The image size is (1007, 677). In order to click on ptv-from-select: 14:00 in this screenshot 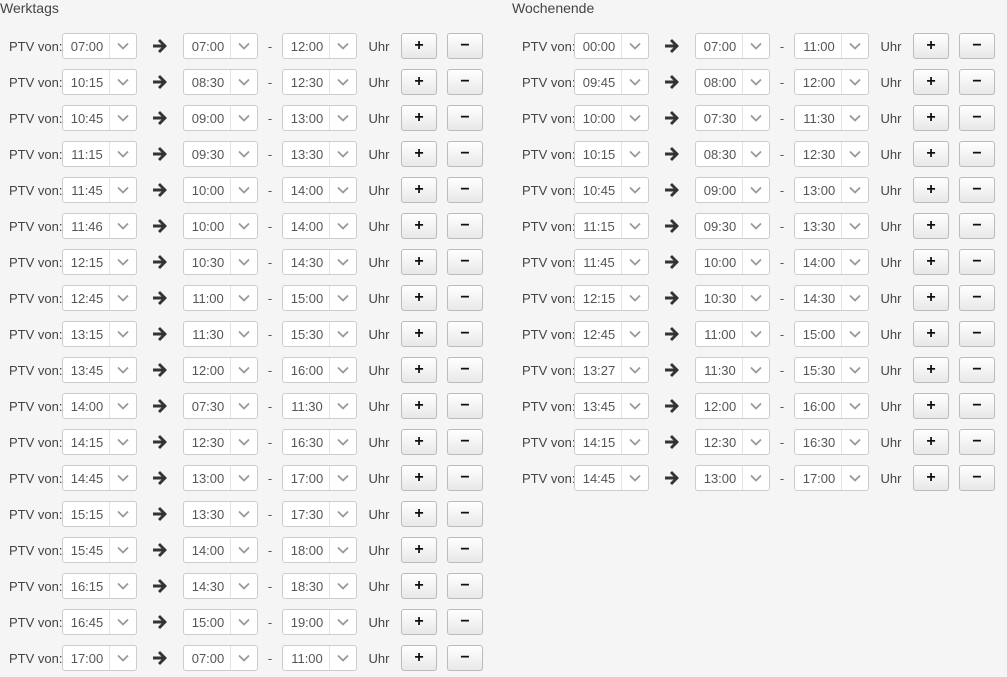, I will do `click(99, 406)`.